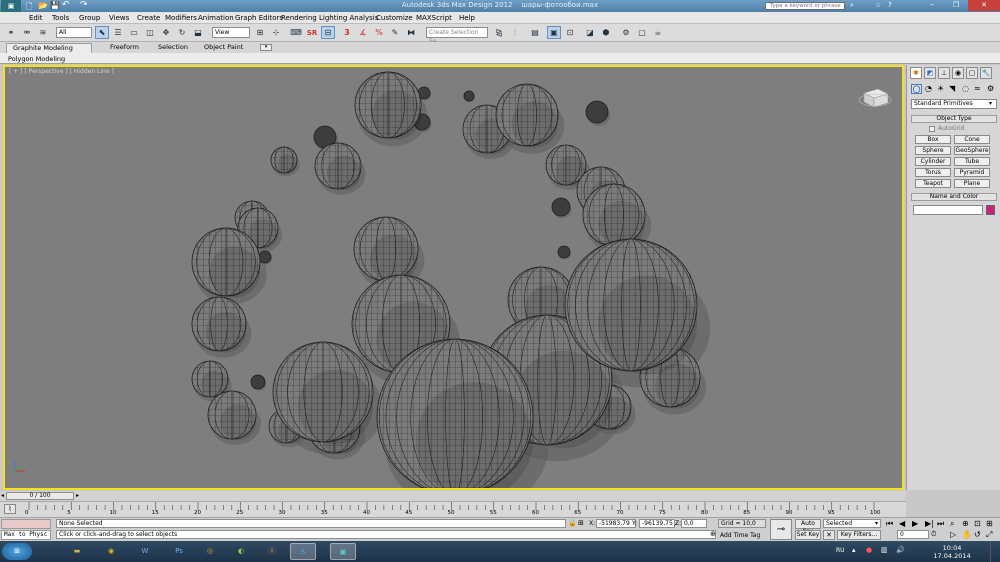  I want to click on display-tab-icon: ▢, so click(972, 73).